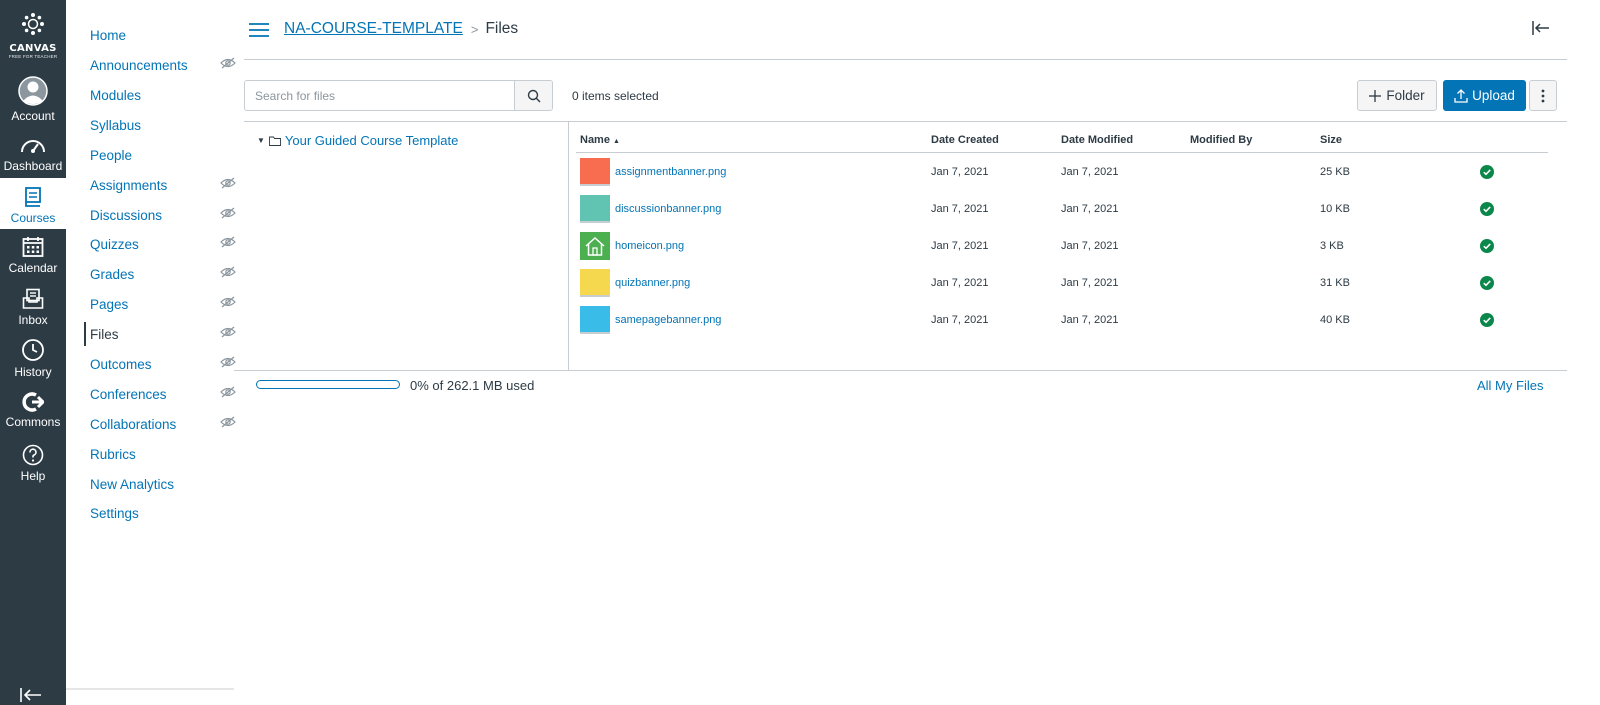 Image resolution: width=1600 pixels, height=705 pixels. What do you see at coordinates (960, 246) in the screenshot?
I see `date-created: Jan 7, 2021` at bounding box center [960, 246].